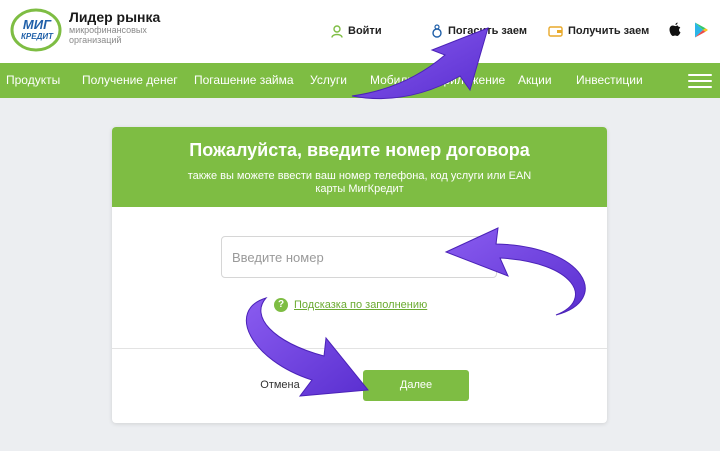 The image size is (720, 451). I want to click on logo-text-kredit: КРЕДИТ, so click(37, 36).